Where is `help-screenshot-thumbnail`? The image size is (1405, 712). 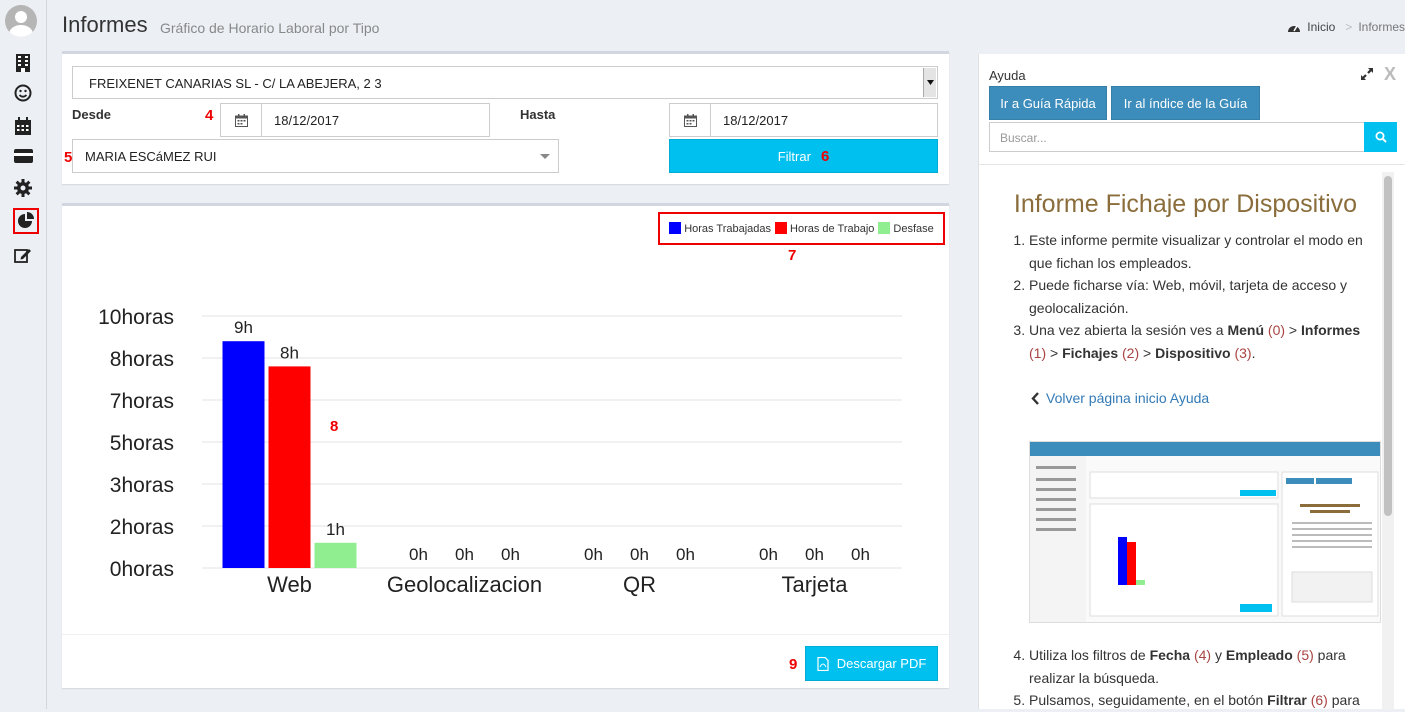
help-screenshot-thumbnail is located at coordinates (1205, 532).